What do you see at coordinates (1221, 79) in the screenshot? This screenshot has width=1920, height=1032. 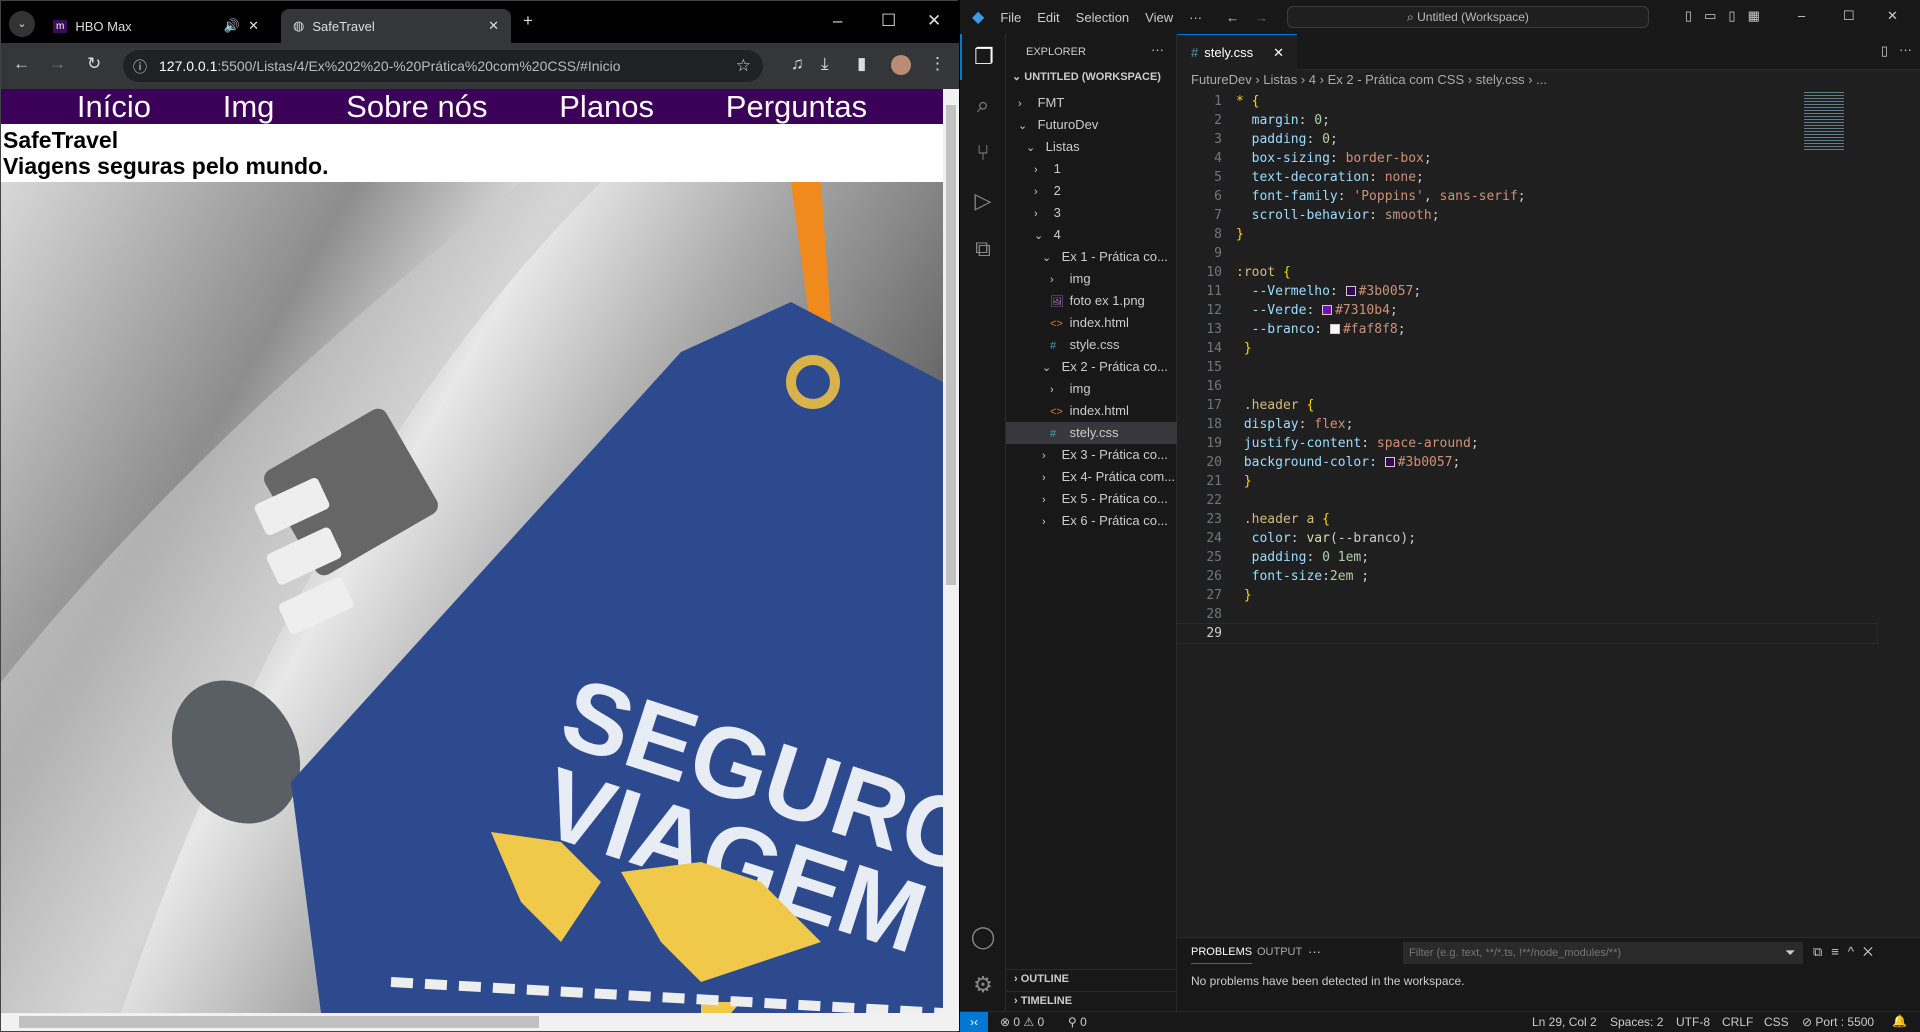 I see `breadcrumb-item: FutureDev` at bounding box center [1221, 79].